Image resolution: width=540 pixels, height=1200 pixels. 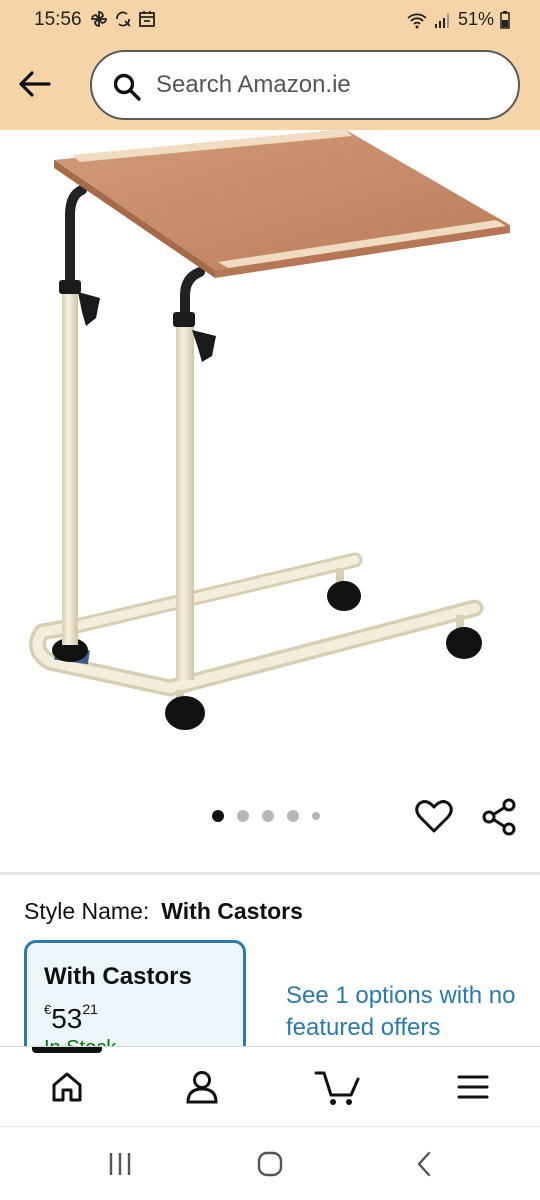 What do you see at coordinates (118, 976) in the screenshot?
I see `style-option-title: With Castors` at bounding box center [118, 976].